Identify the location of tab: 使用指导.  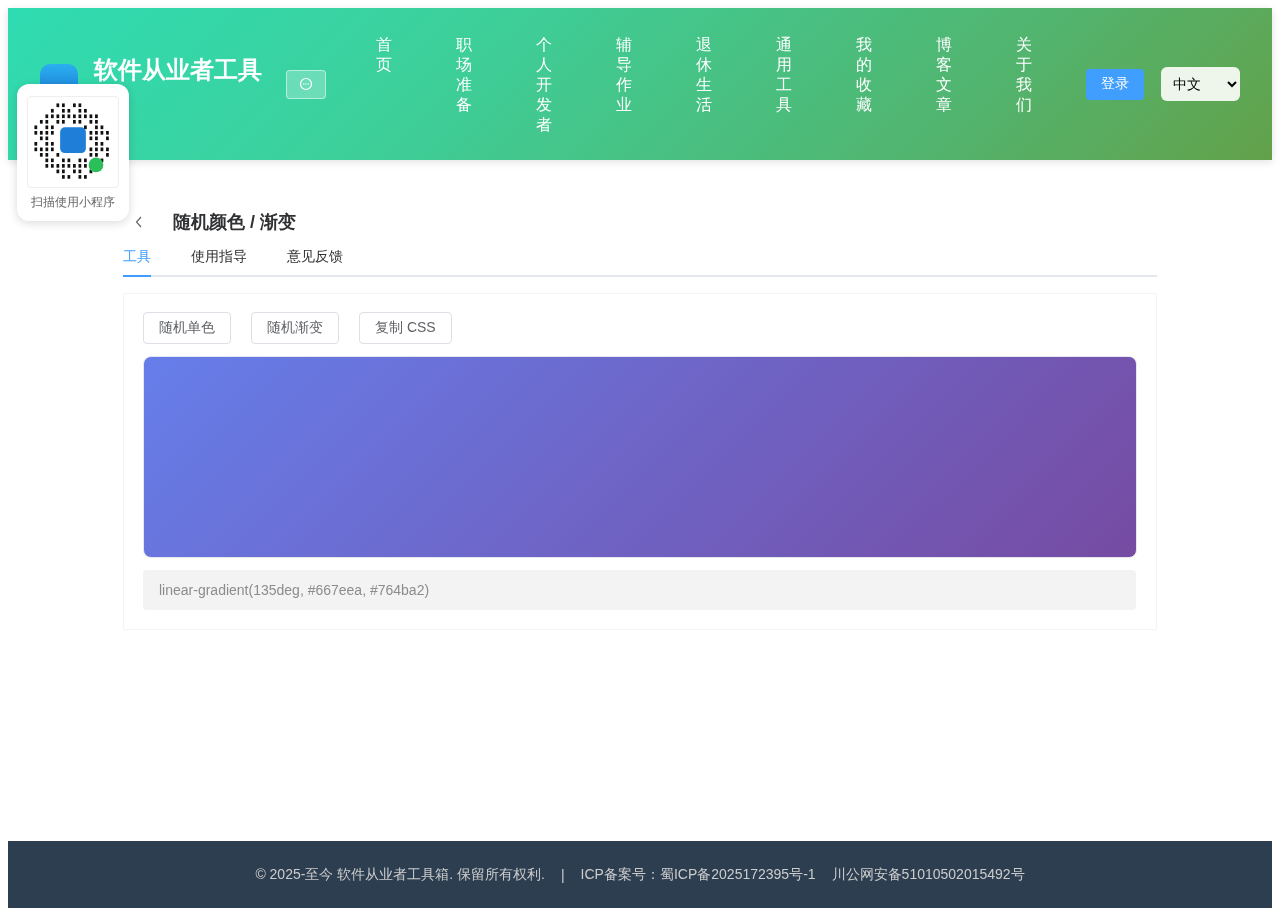
(219, 262).